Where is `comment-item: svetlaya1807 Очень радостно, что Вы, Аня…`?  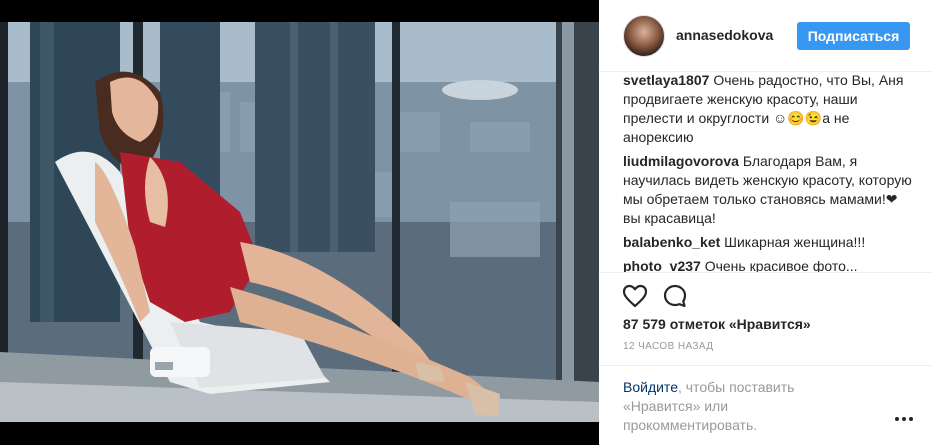 comment-item: svetlaya1807 Очень радостно, что Вы, Аня… is located at coordinates (769, 109).